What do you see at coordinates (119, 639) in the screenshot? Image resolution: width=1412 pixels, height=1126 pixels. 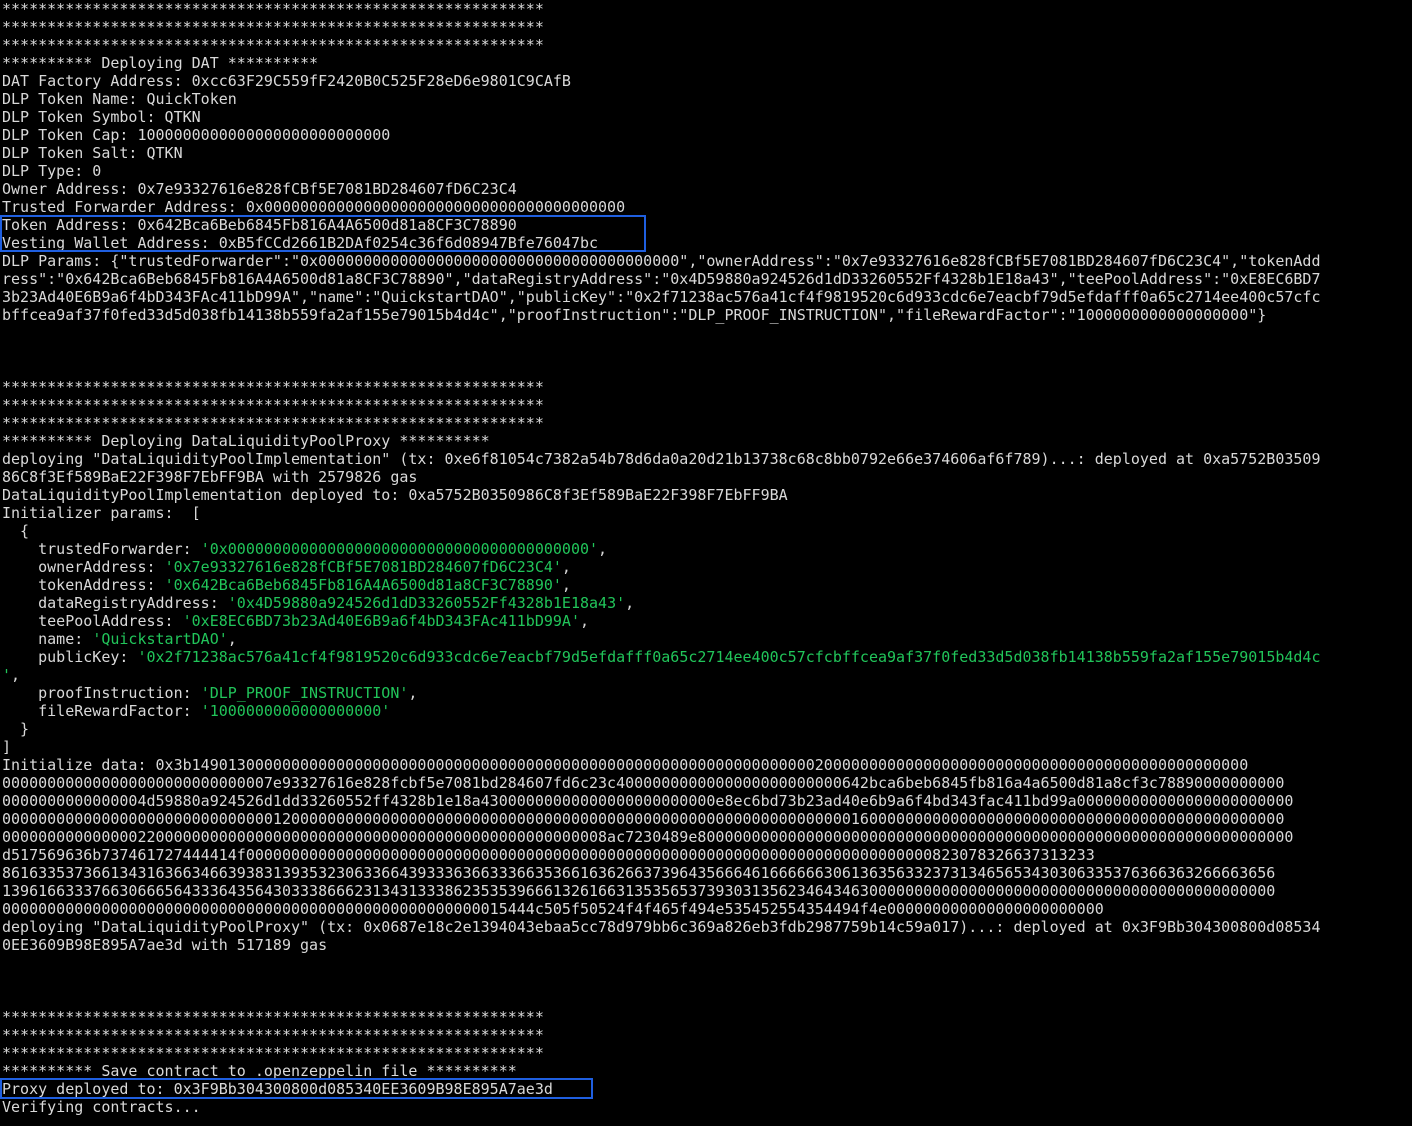 I see `param-name: name: 'QuickstartDAO',` at bounding box center [119, 639].